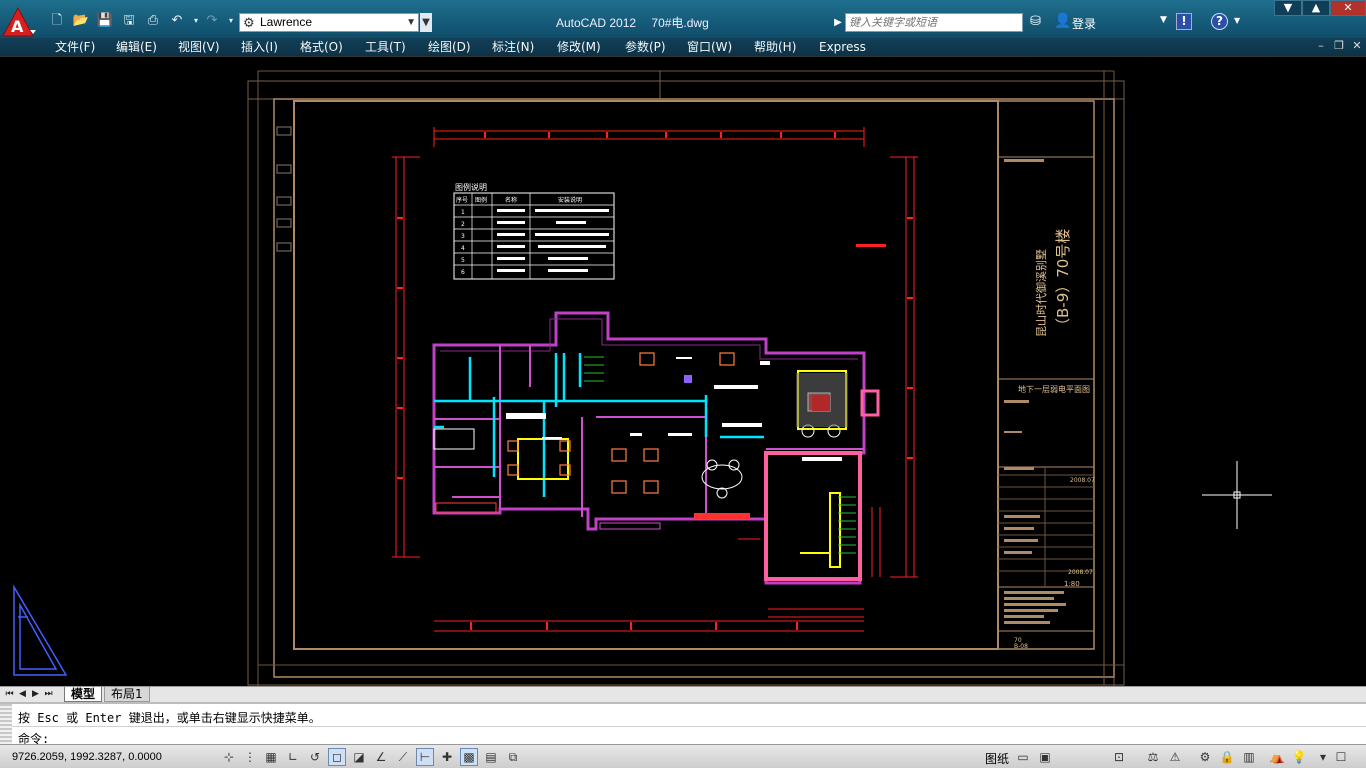 The height and width of the screenshot is (768, 1366). I want to click on infer-constraints-icon: ⊹, so click(229, 757).